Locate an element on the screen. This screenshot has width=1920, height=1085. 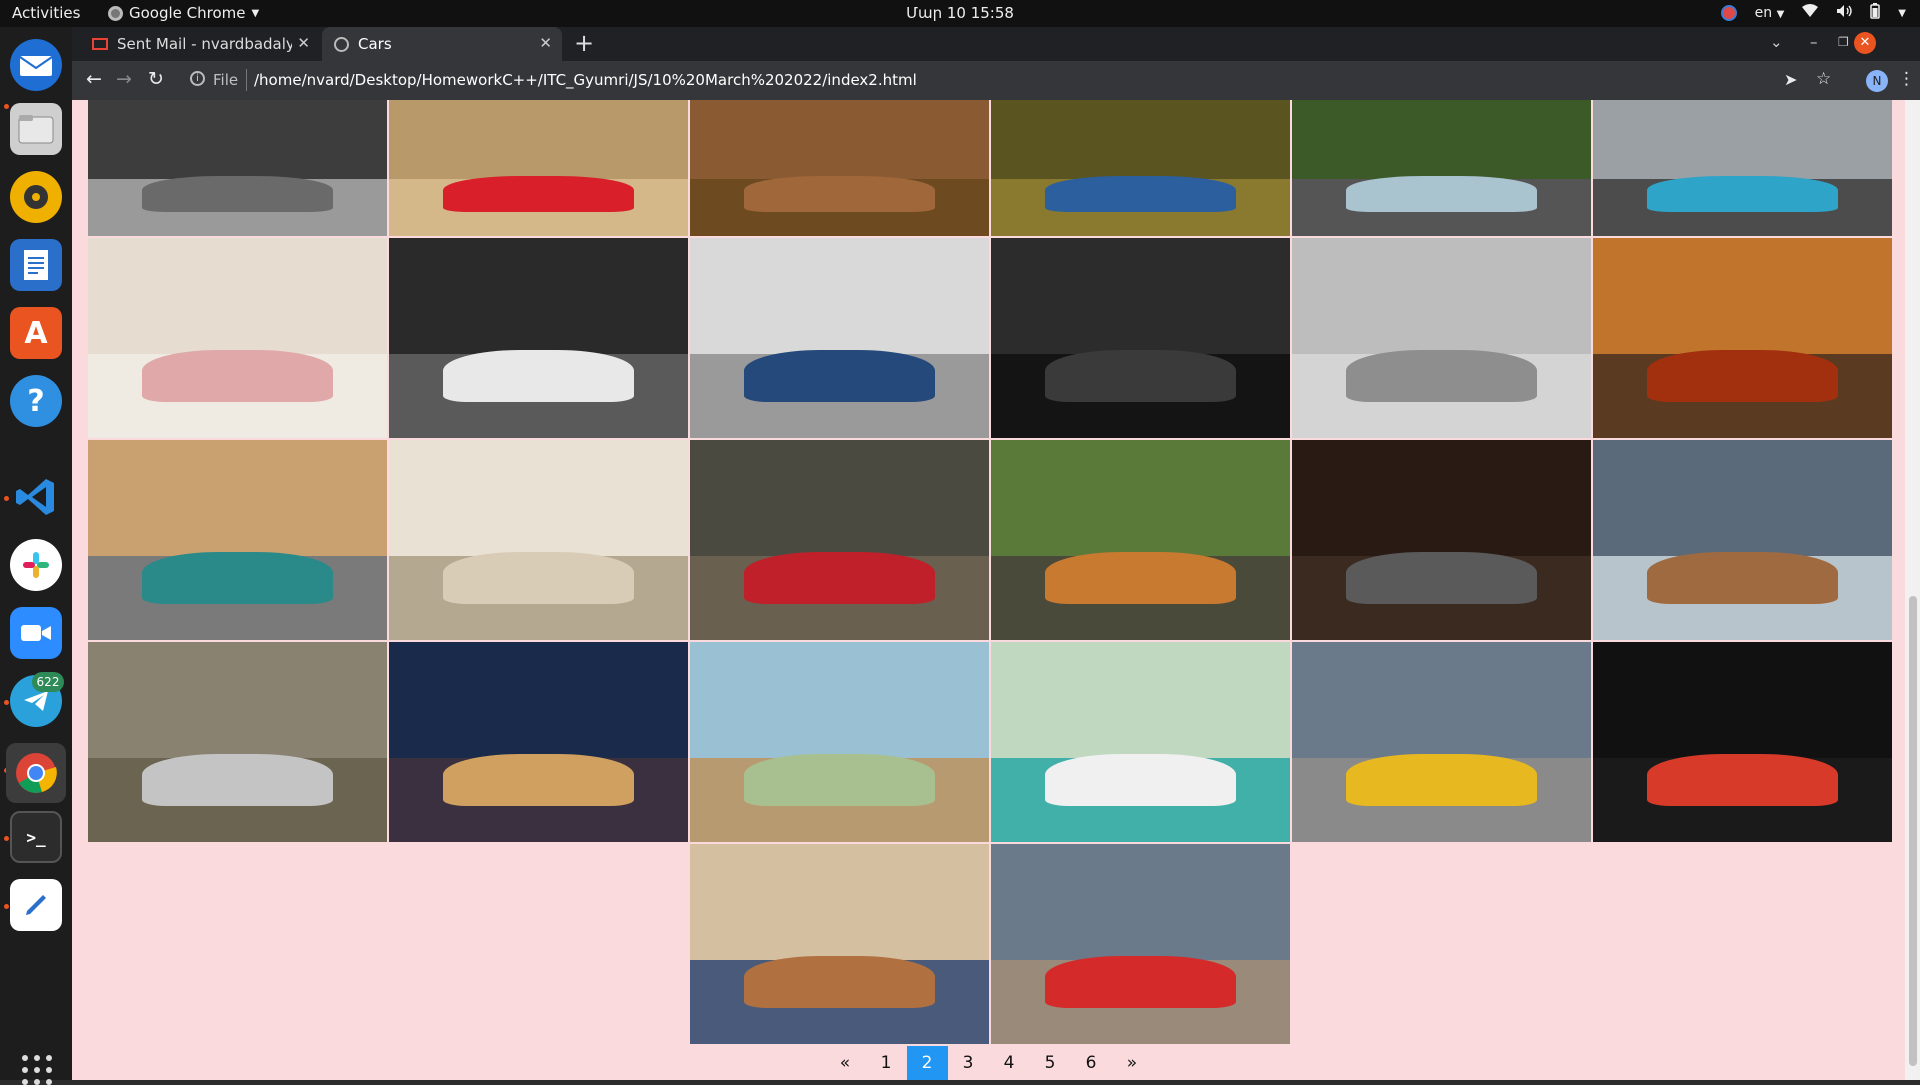
slack-icon is located at coordinates (36, 565).